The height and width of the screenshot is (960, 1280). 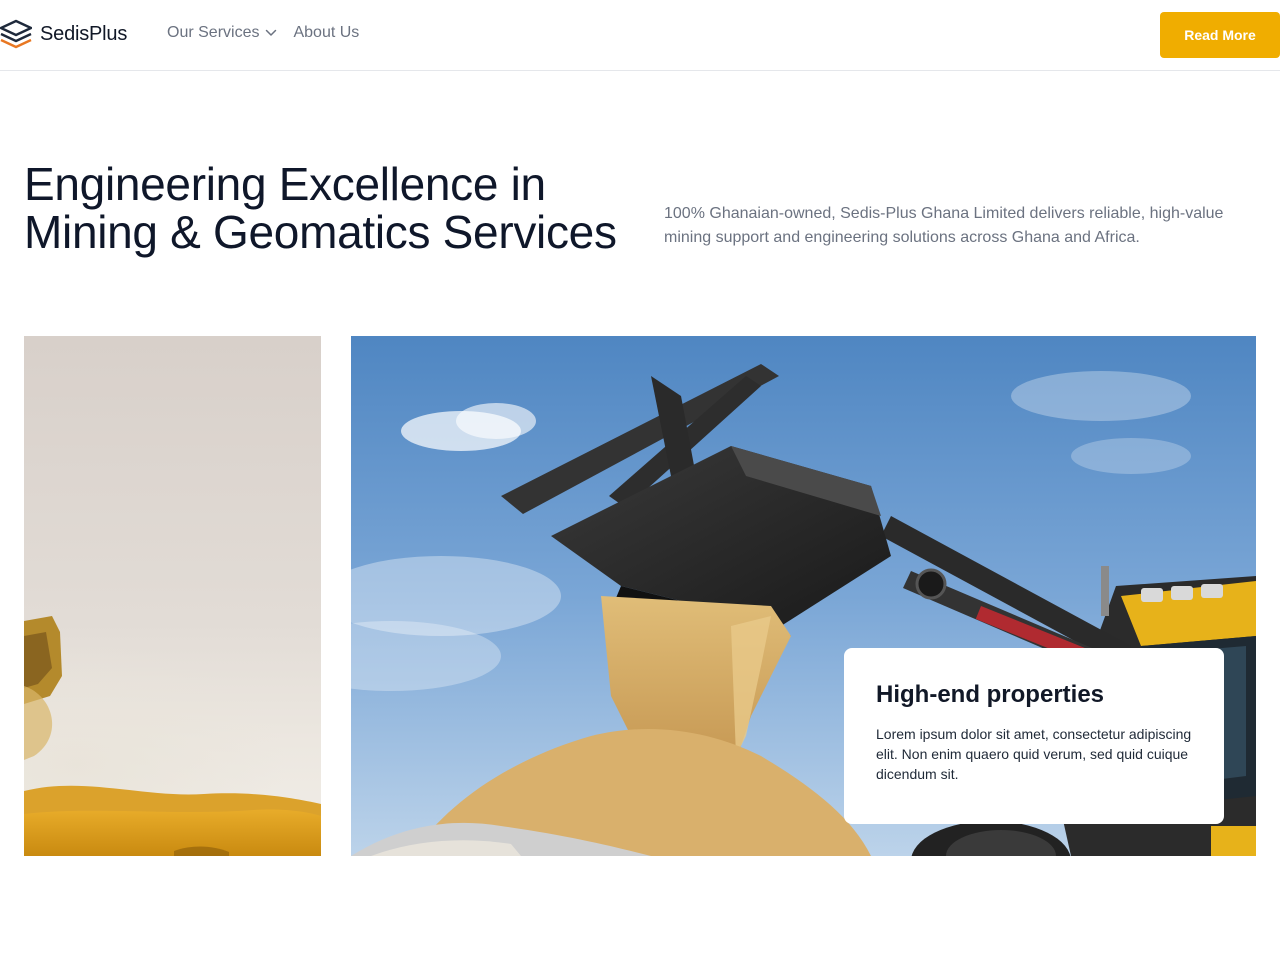 I want to click on read-more-button: Read More, so click(x=1220, y=35).